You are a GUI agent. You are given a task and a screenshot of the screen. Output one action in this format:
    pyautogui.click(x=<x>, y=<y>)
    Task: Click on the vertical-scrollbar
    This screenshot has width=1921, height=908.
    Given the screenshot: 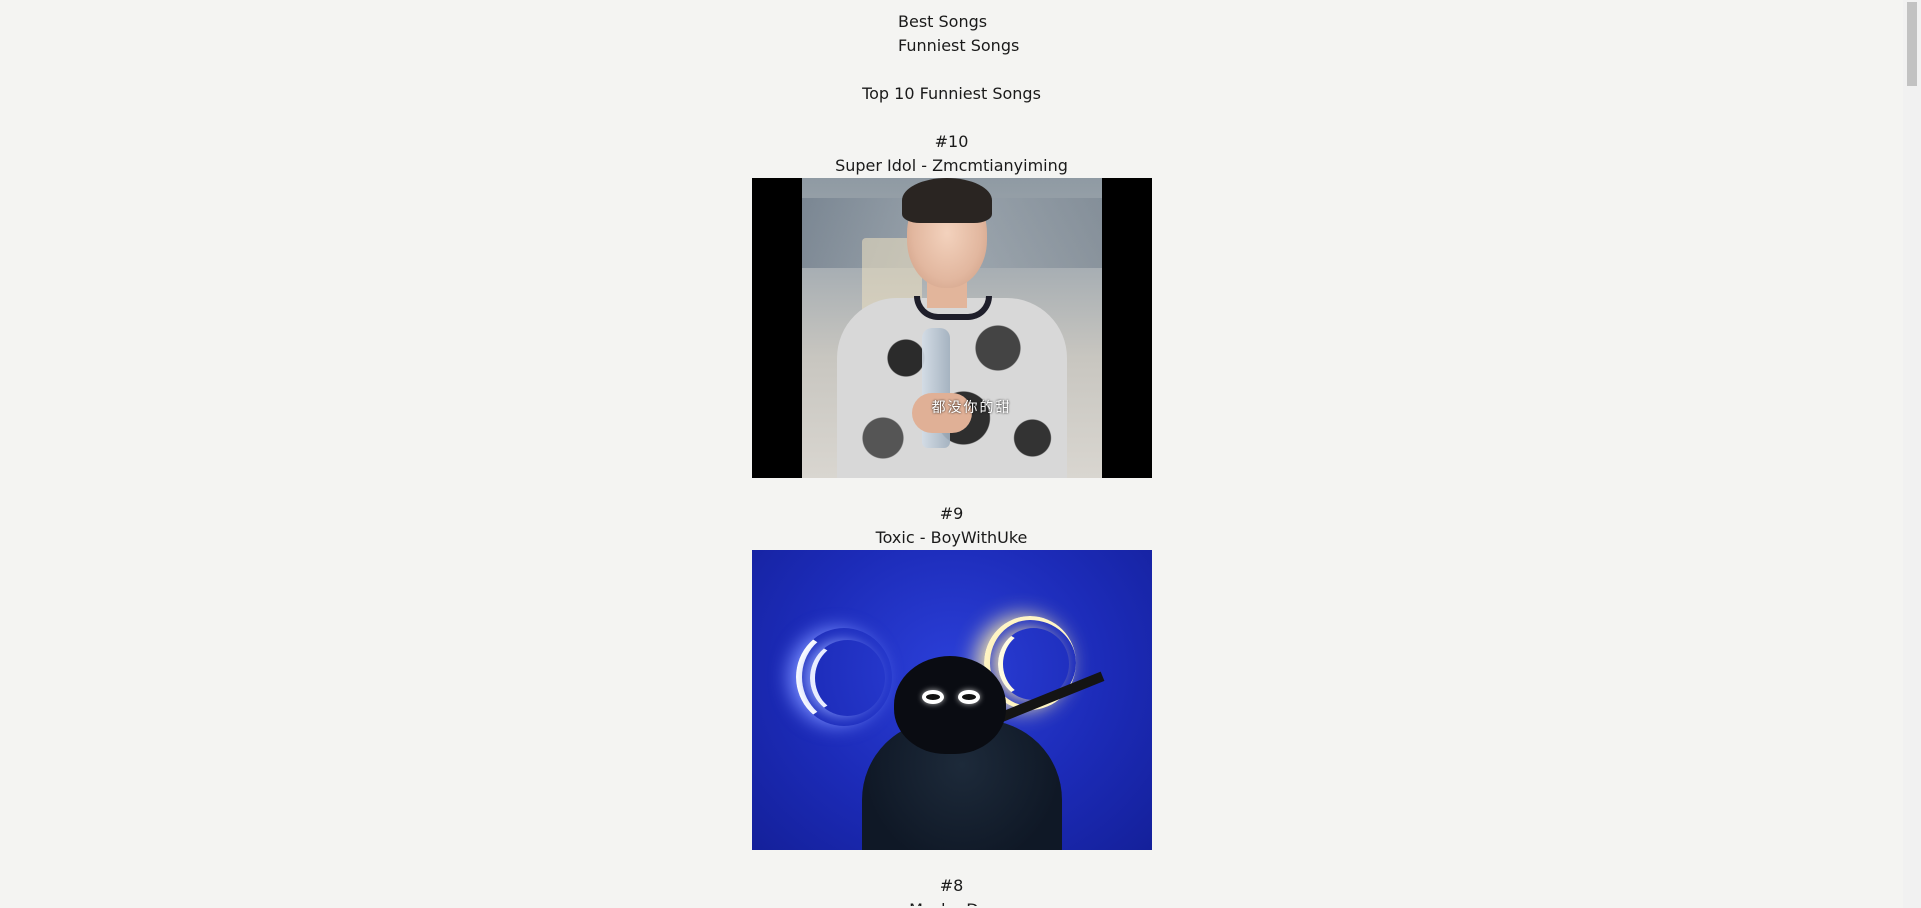 What is the action you would take?
    pyautogui.click(x=1912, y=454)
    